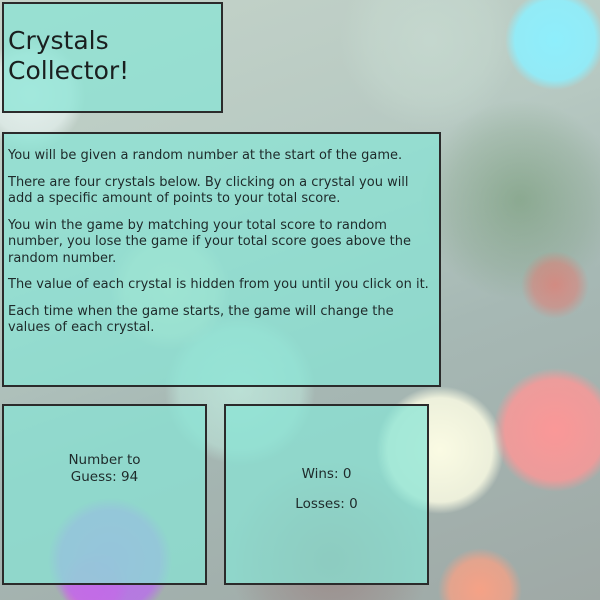 This screenshot has height=600, width=600. What do you see at coordinates (104, 494) in the screenshot?
I see `target-number-panel: Number to Guess: 94` at bounding box center [104, 494].